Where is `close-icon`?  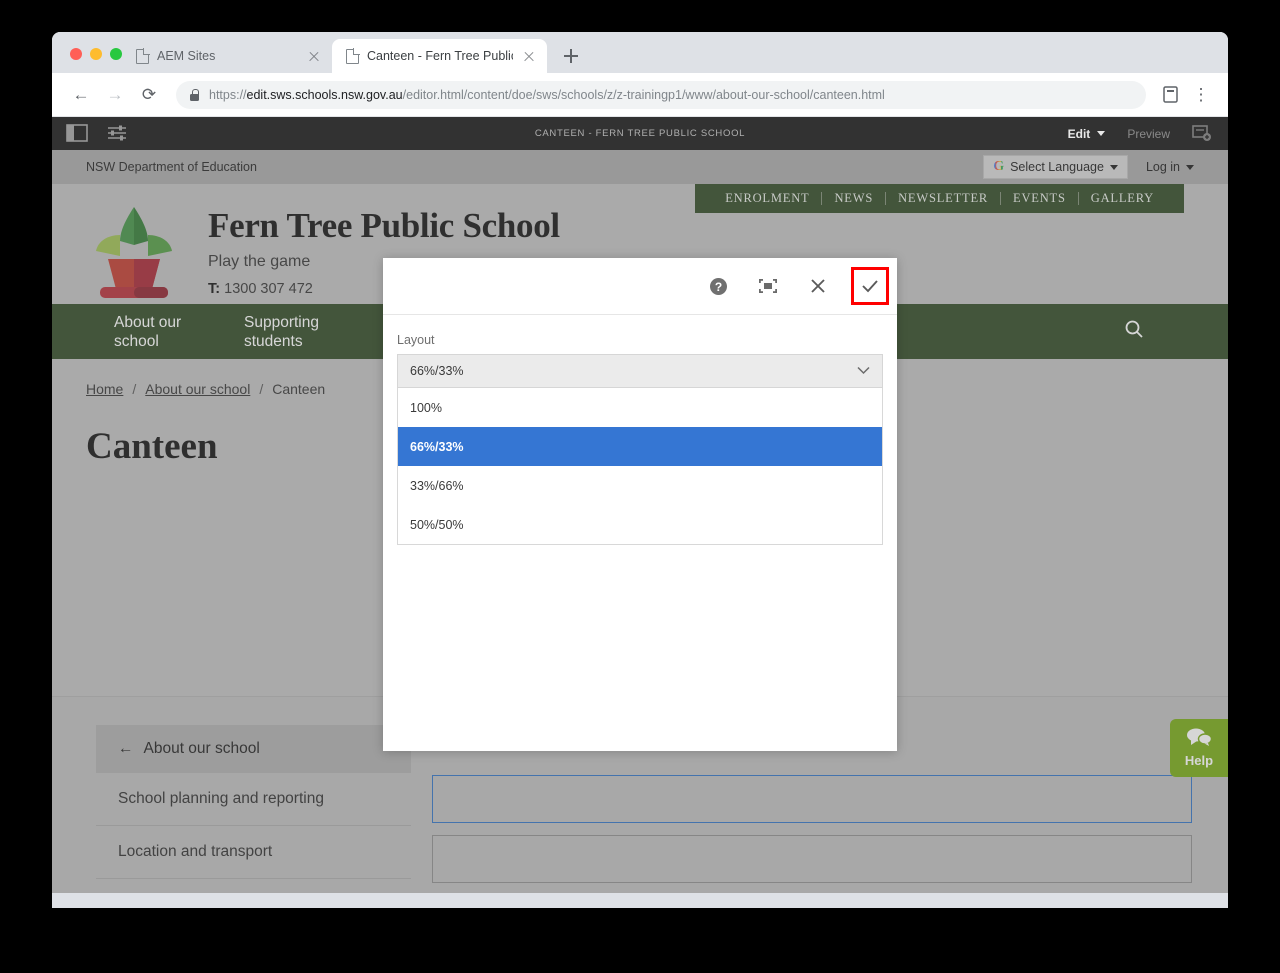 close-icon is located at coordinates (818, 286).